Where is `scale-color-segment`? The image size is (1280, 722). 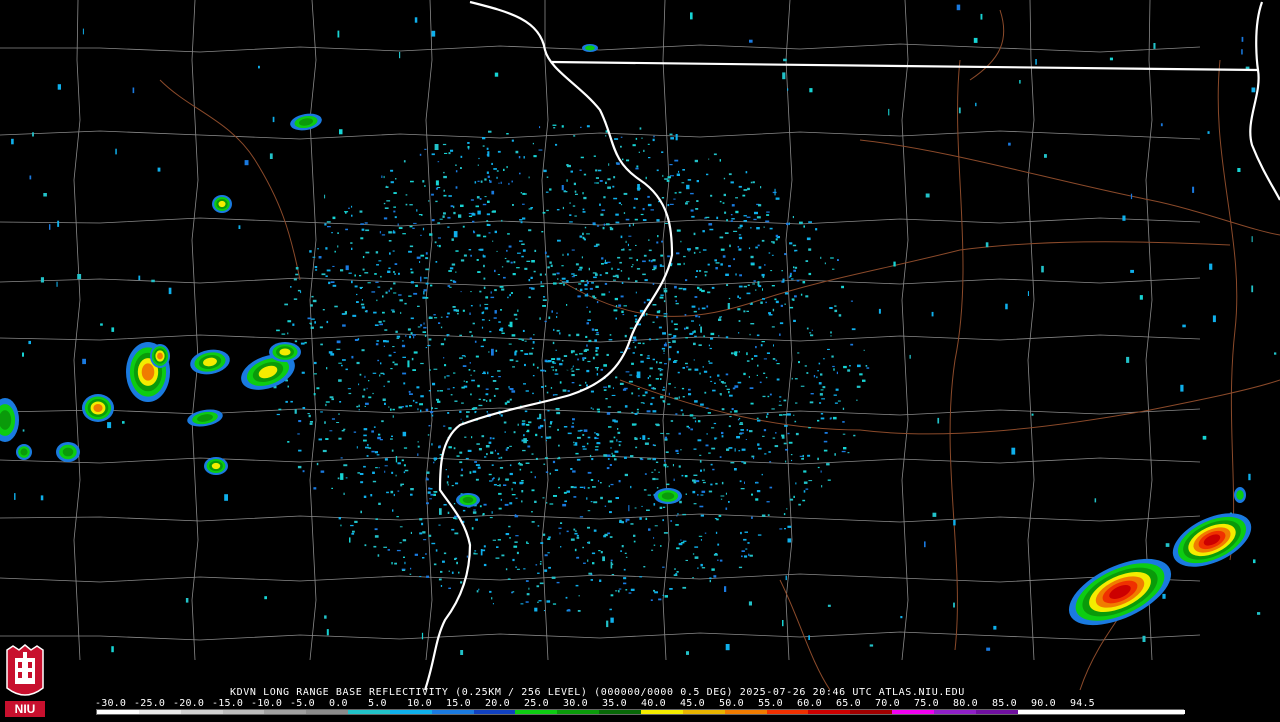
scale-color-segment is located at coordinates (369, 712).